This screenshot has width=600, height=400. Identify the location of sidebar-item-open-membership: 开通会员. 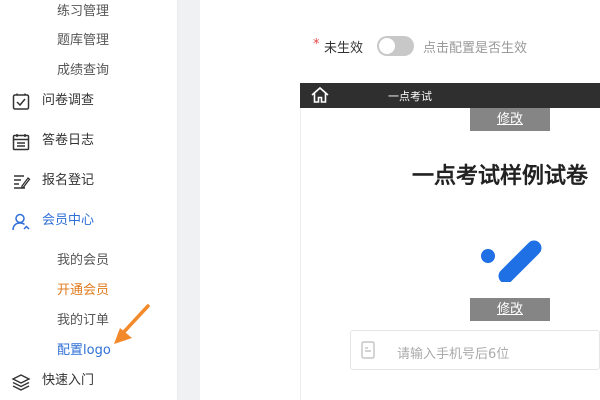
(83, 288).